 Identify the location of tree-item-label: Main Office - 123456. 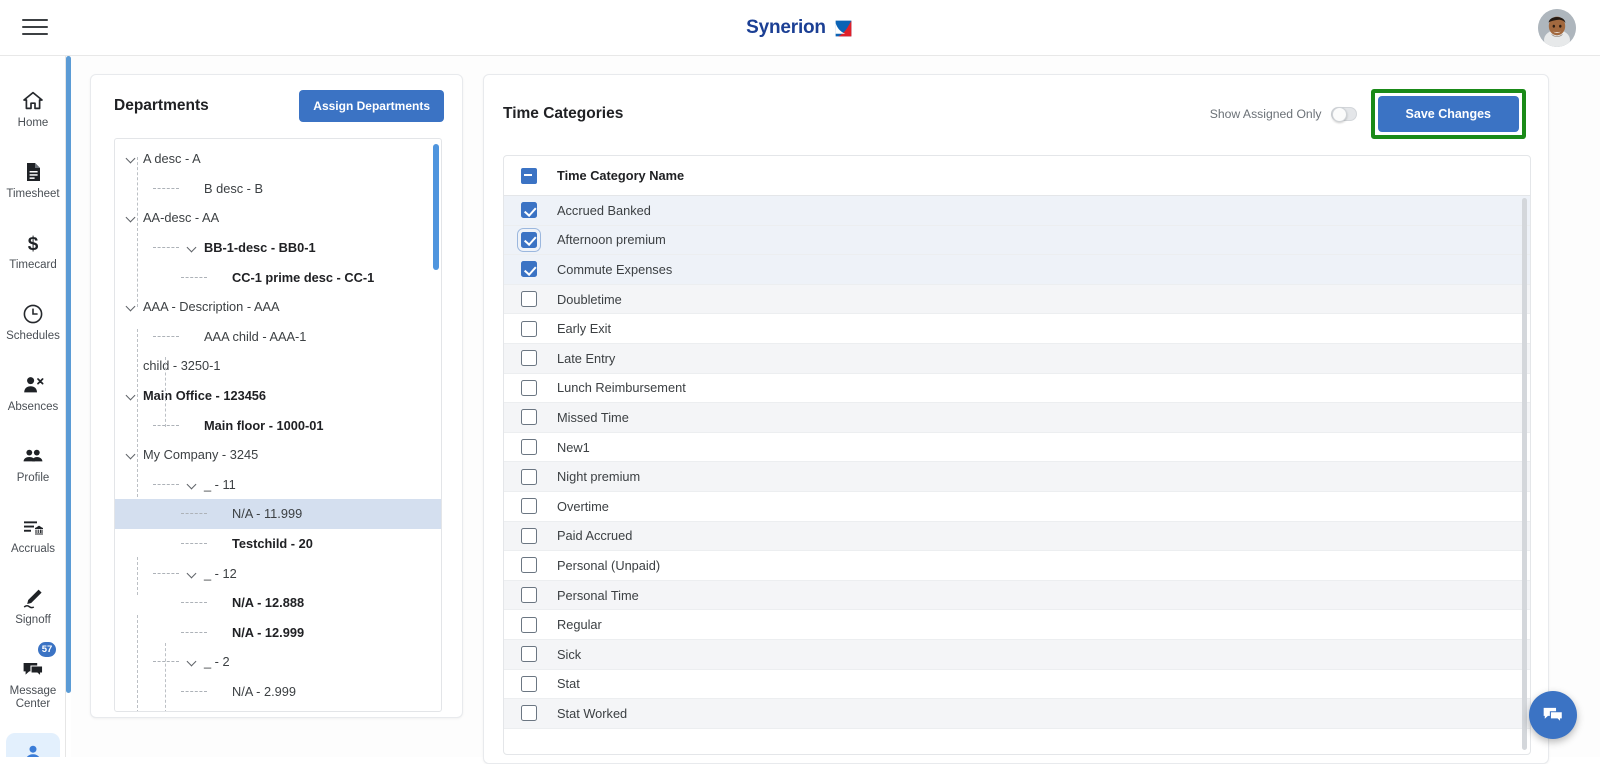
(204, 395).